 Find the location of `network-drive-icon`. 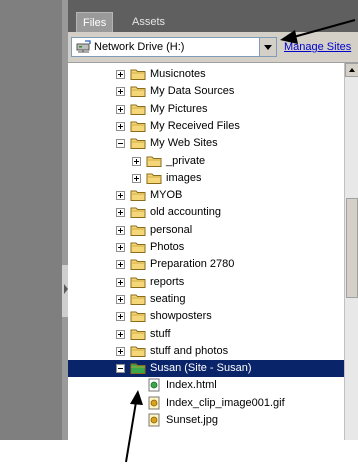

network-drive-icon is located at coordinates (83, 46).